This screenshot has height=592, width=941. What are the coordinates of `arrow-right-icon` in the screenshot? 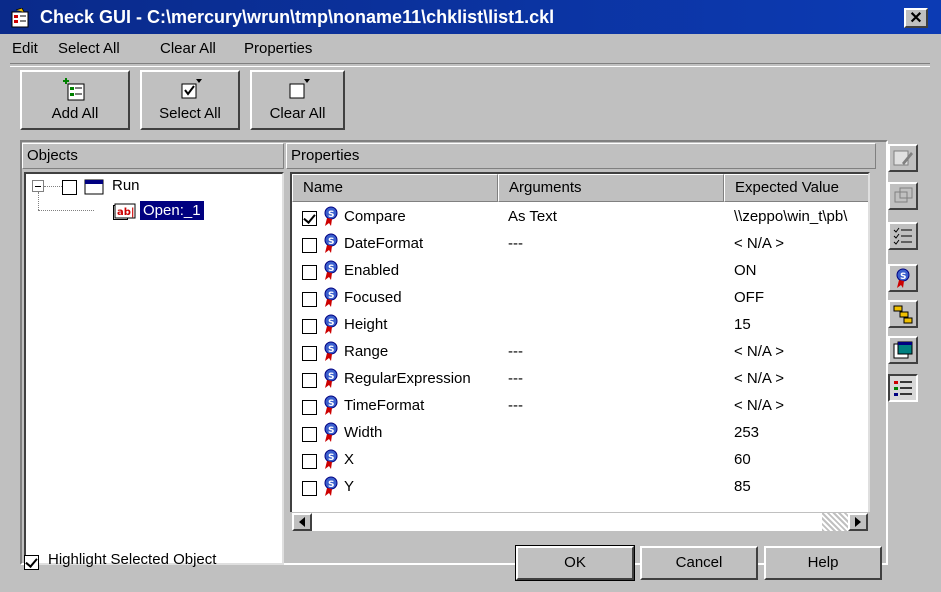 It's located at (858, 522).